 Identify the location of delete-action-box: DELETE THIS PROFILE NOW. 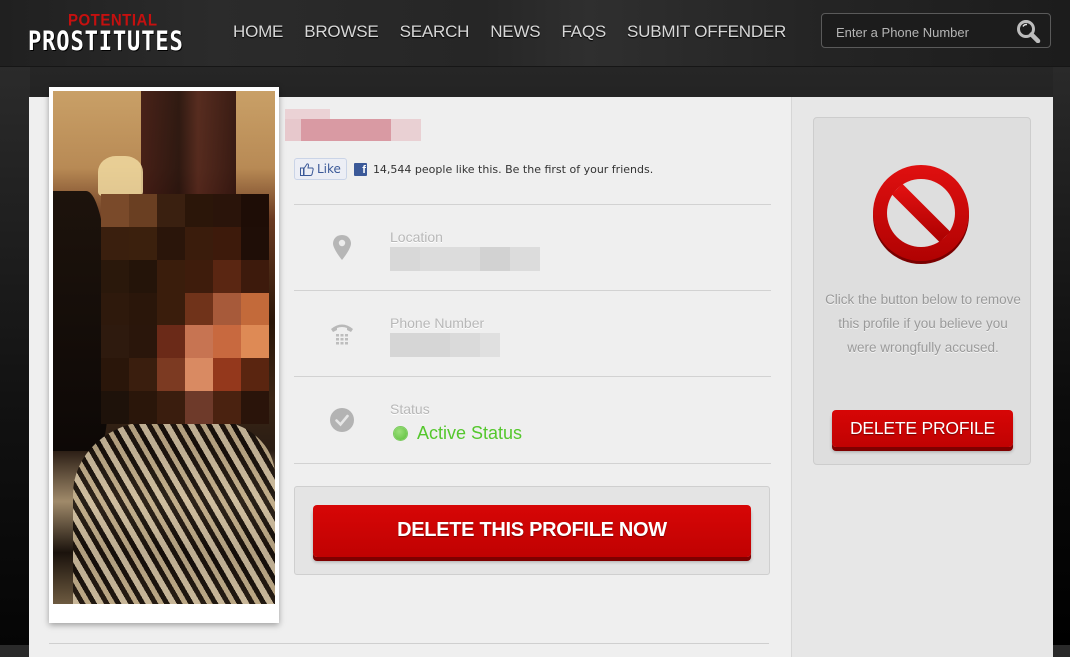
(532, 530).